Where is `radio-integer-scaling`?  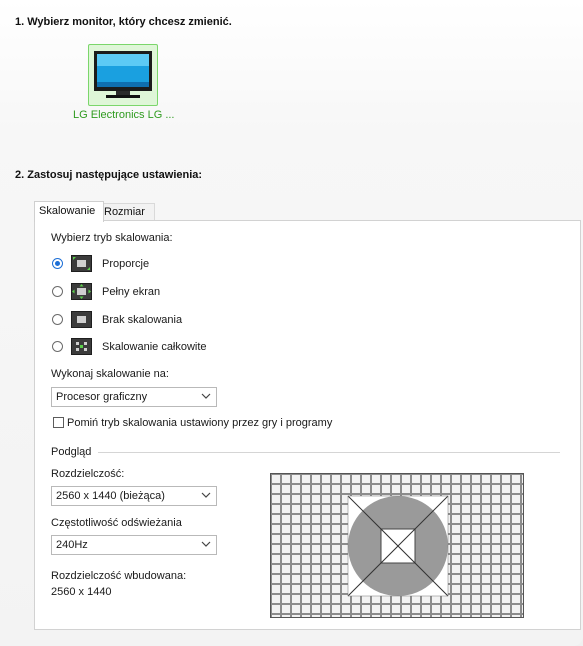 radio-integer-scaling is located at coordinates (57, 346).